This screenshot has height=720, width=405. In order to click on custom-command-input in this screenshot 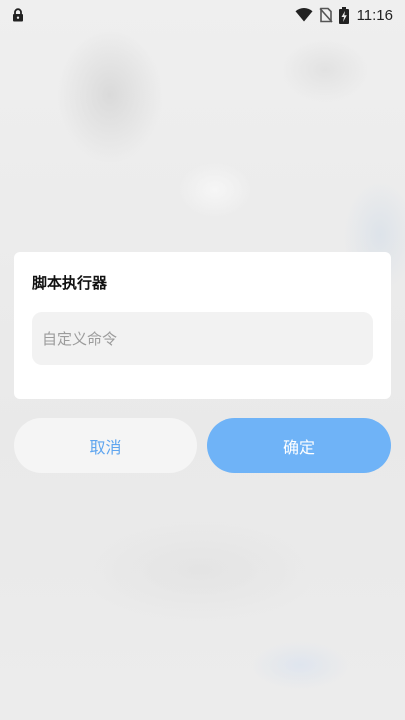, I will do `click(202, 338)`.